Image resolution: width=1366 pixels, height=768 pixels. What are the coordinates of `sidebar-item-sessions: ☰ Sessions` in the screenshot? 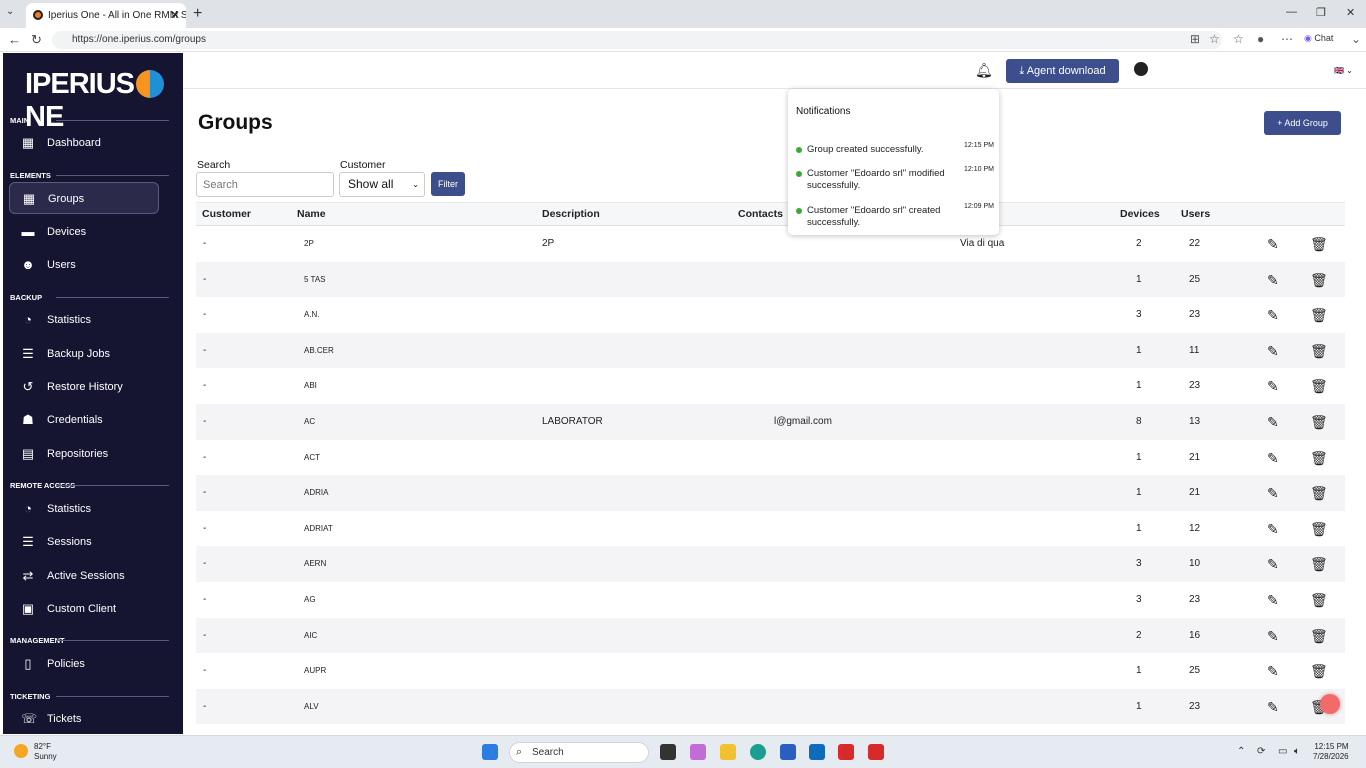 It's located at (84, 542).